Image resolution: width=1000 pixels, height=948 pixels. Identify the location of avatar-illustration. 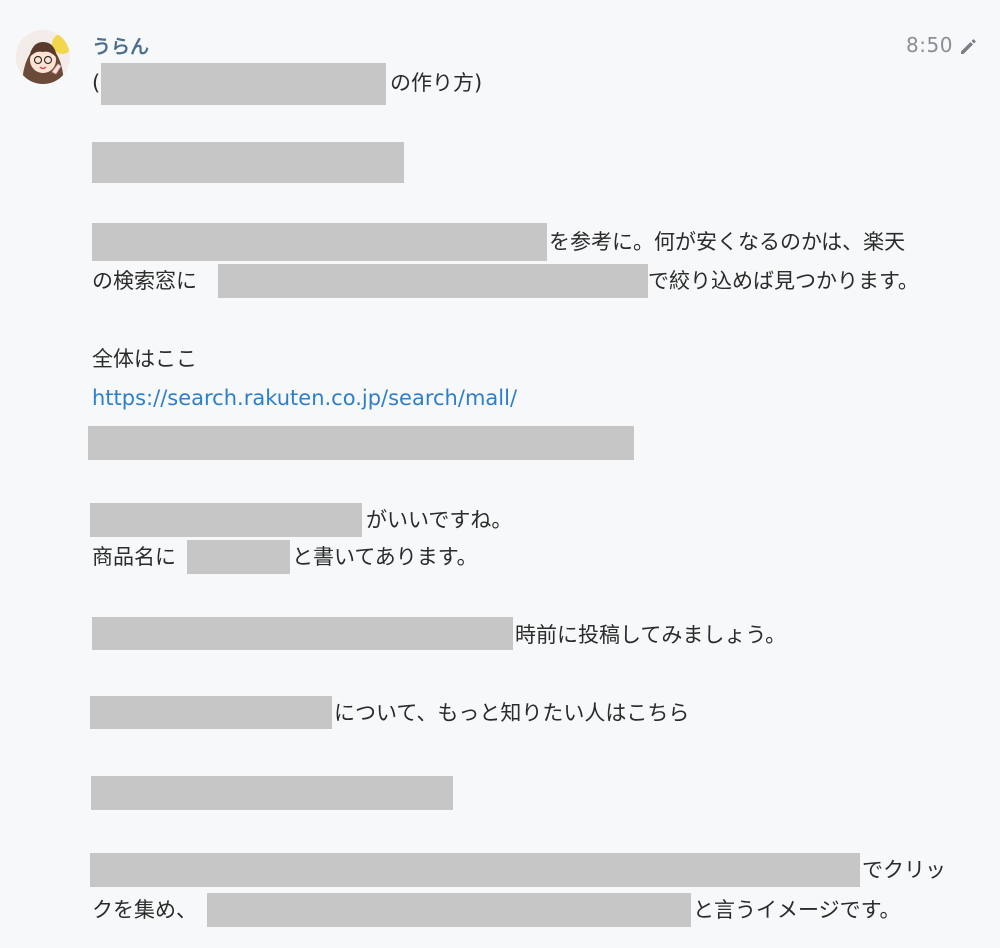
(43, 57).